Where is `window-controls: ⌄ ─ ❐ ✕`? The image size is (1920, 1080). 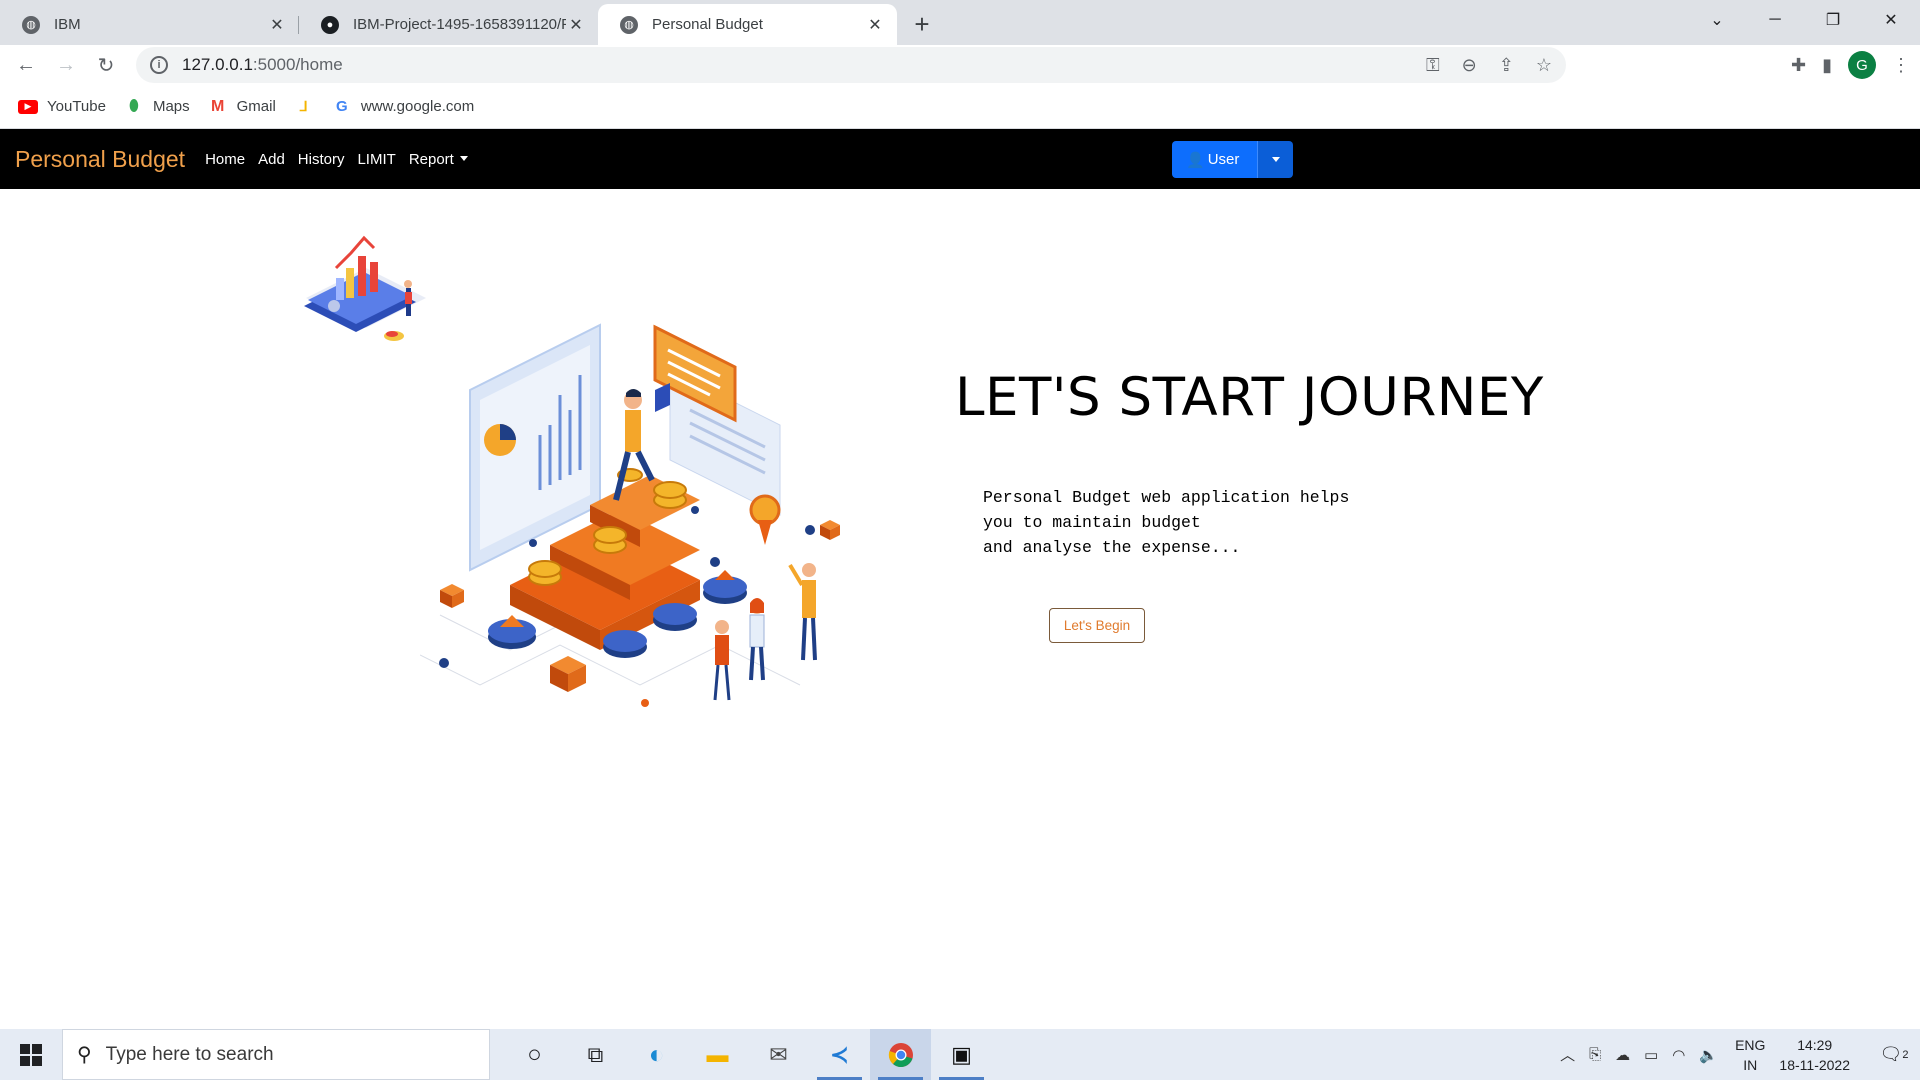 window-controls: ⌄ ─ ❐ ✕ is located at coordinates (1804, 20).